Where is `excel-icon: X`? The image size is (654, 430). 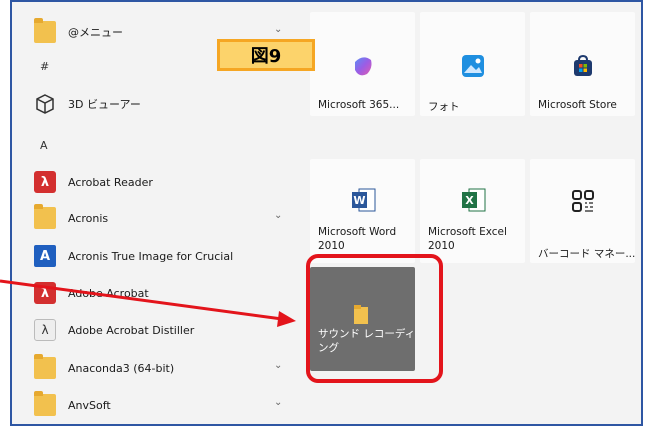
excel-icon: X is located at coordinates (473, 199).